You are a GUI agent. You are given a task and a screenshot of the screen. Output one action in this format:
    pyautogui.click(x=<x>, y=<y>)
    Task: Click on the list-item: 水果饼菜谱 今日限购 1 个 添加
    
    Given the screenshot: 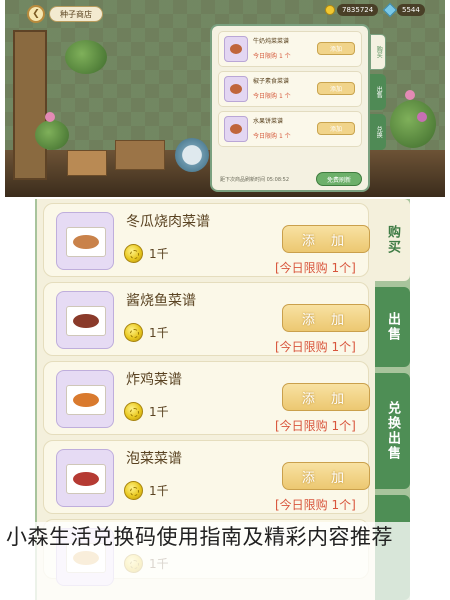 What is the action you would take?
    pyautogui.click(x=290, y=129)
    